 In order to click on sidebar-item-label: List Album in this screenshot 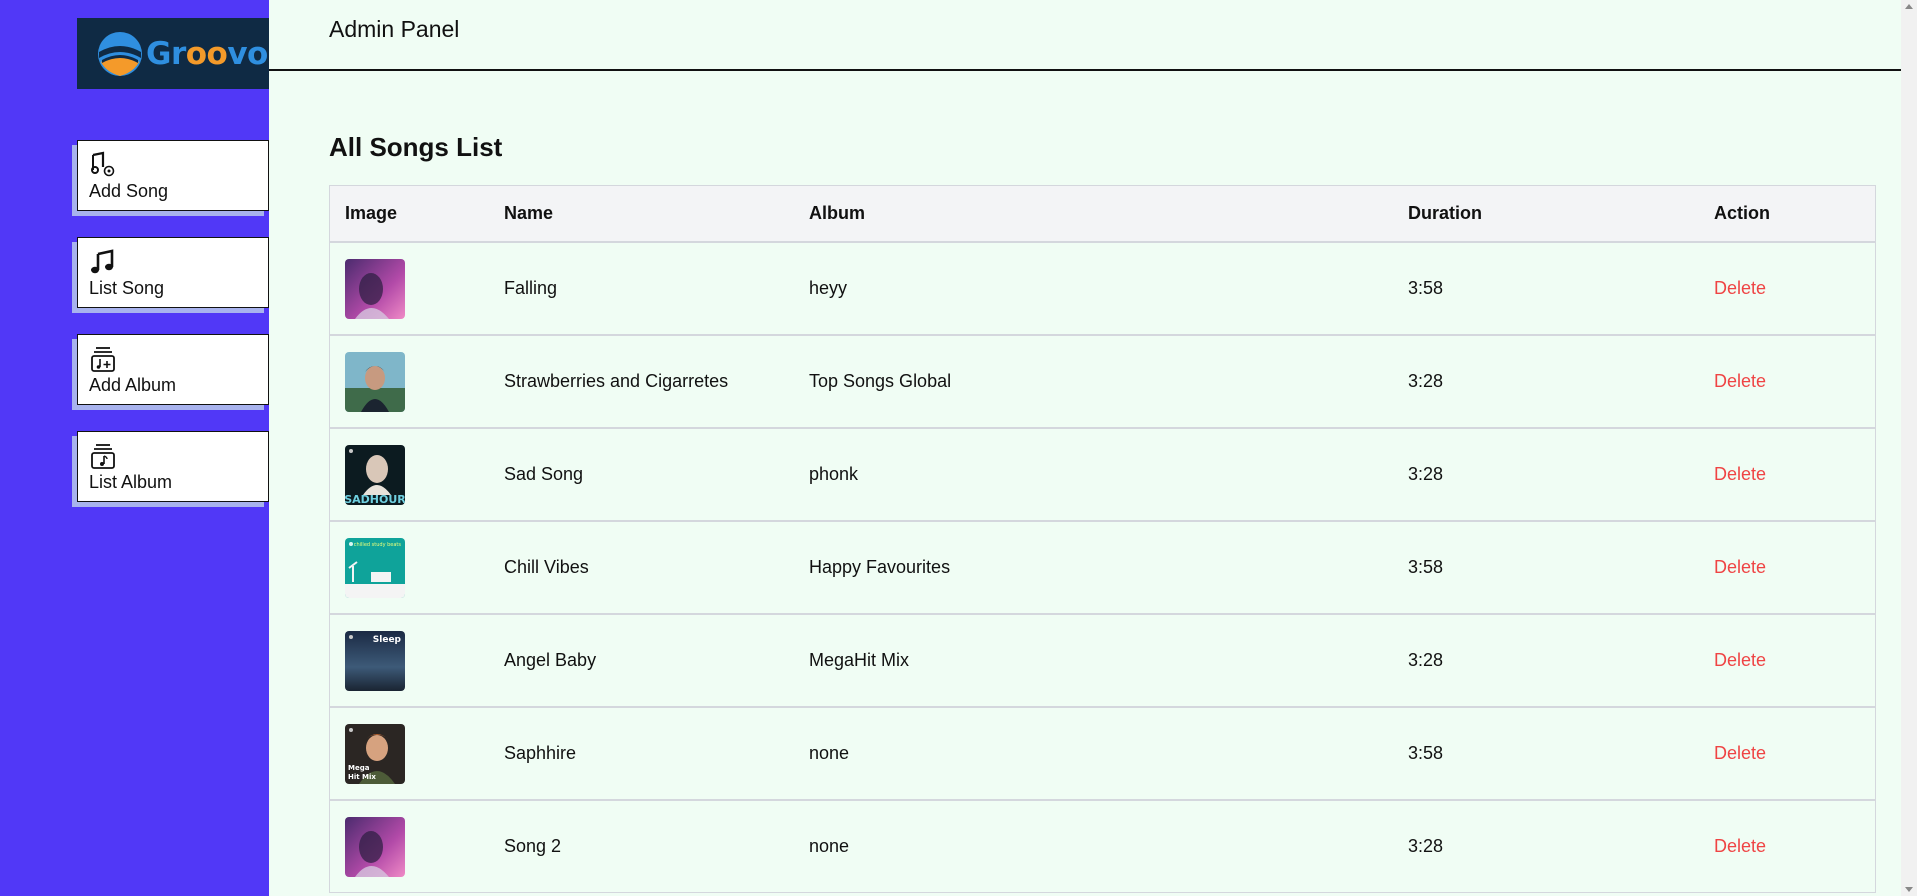, I will do `click(131, 482)`.